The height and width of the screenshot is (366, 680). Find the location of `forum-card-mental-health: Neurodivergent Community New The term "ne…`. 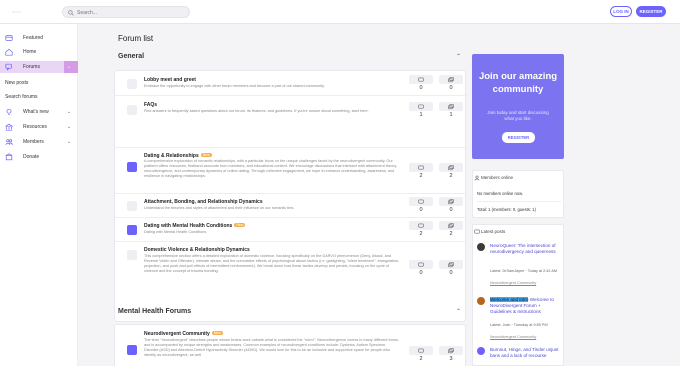

forum-card-mental-health: Neurodivergent Community New The term "ne… is located at coordinates (290, 345).